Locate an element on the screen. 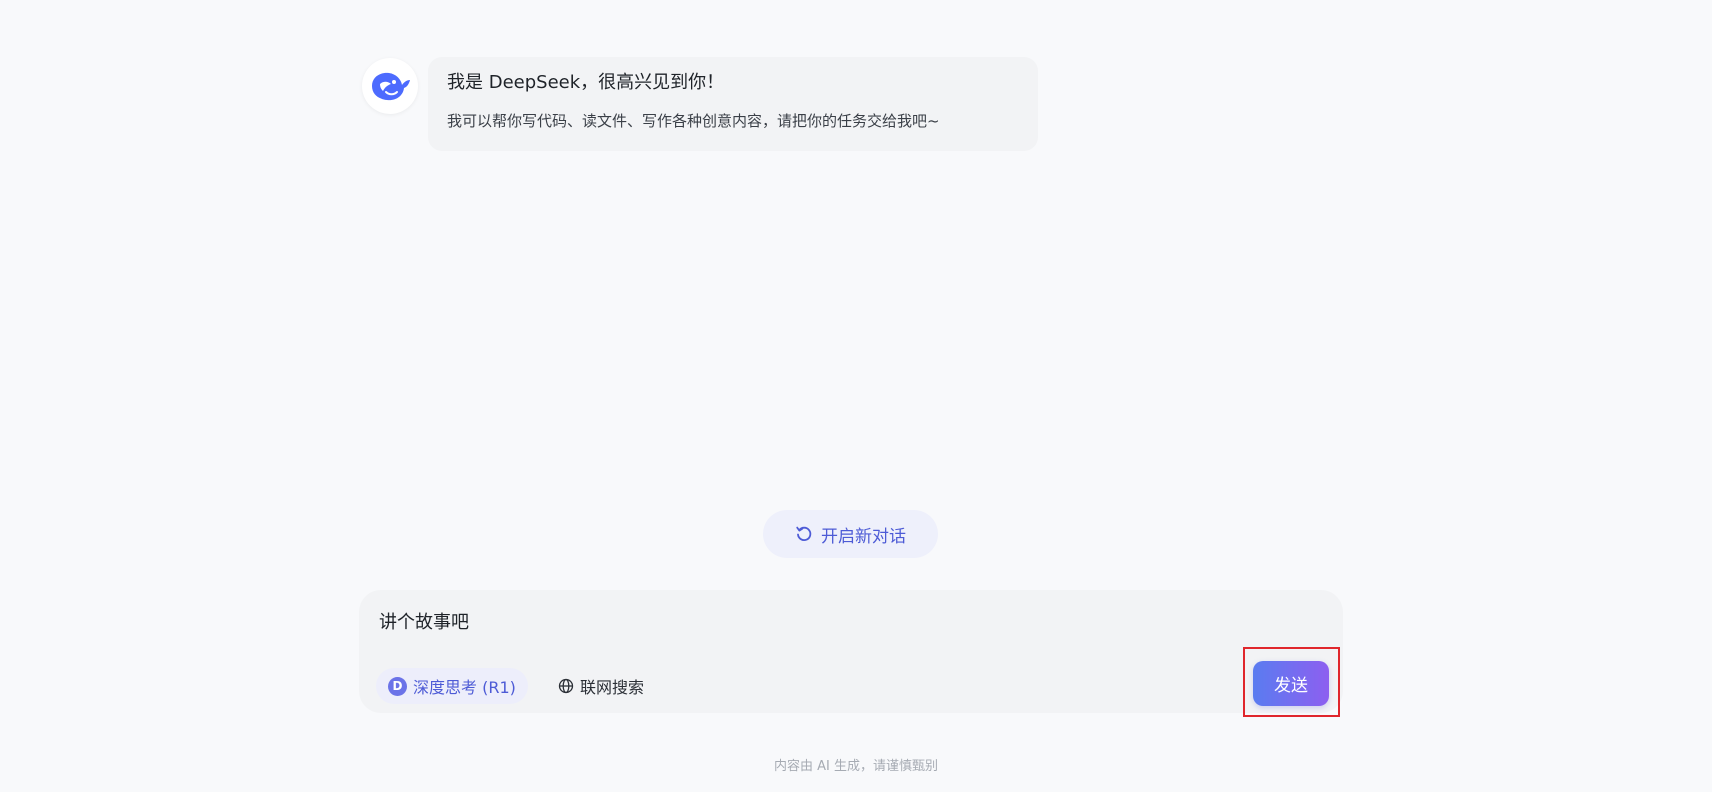  deep-think-label: 深度思考 (R1) is located at coordinates (464, 687).